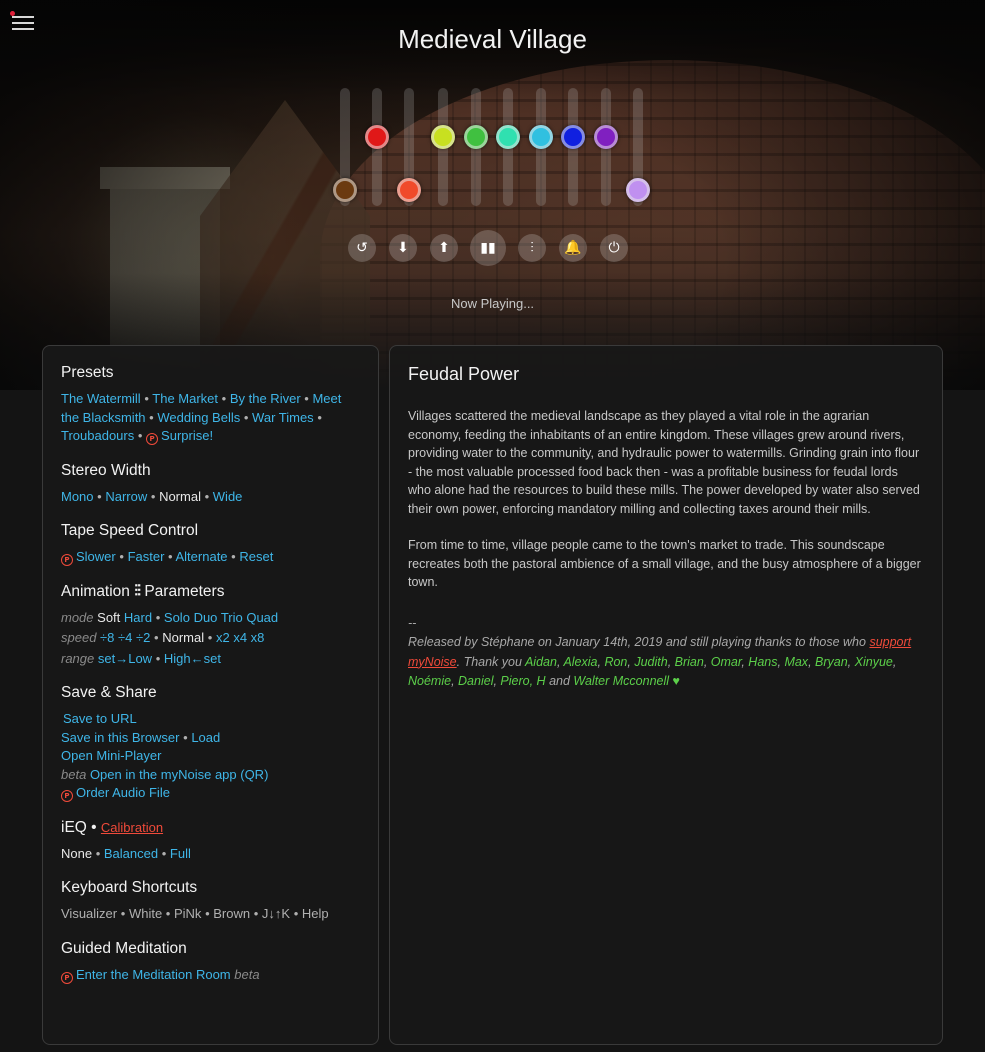 Image resolution: width=985 pixels, height=1052 pixels. Describe the element at coordinates (107, 637) in the screenshot. I see `speed-div8: ÷8` at that location.